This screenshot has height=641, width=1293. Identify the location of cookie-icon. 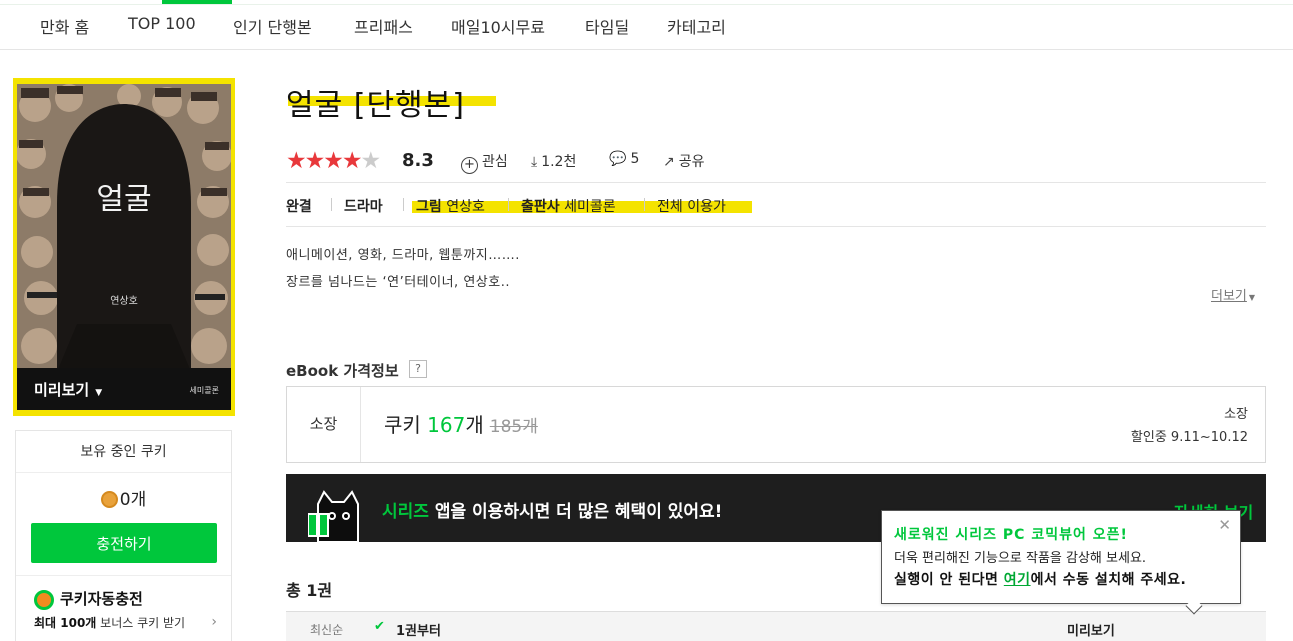
(109, 499).